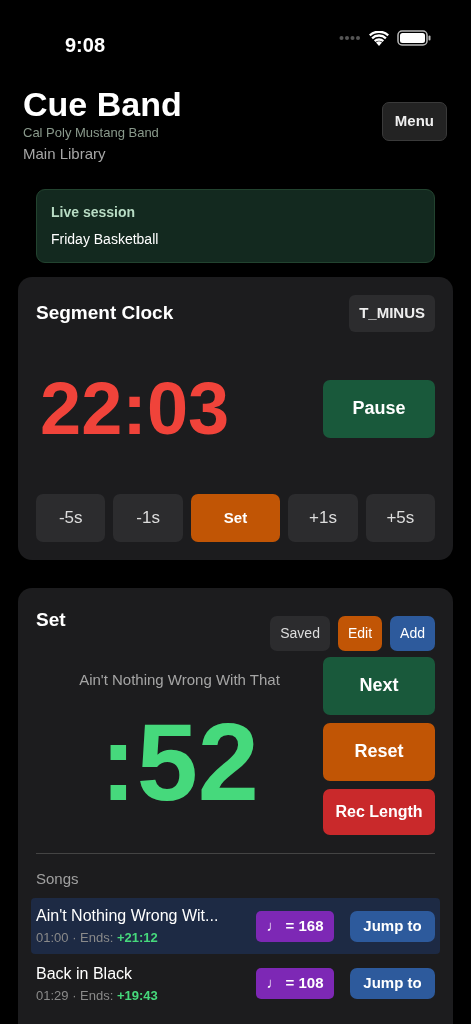 This screenshot has width=471, height=1024. Describe the element at coordinates (51, 619) in the screenshot. I see `panel-title: Set` at that location.